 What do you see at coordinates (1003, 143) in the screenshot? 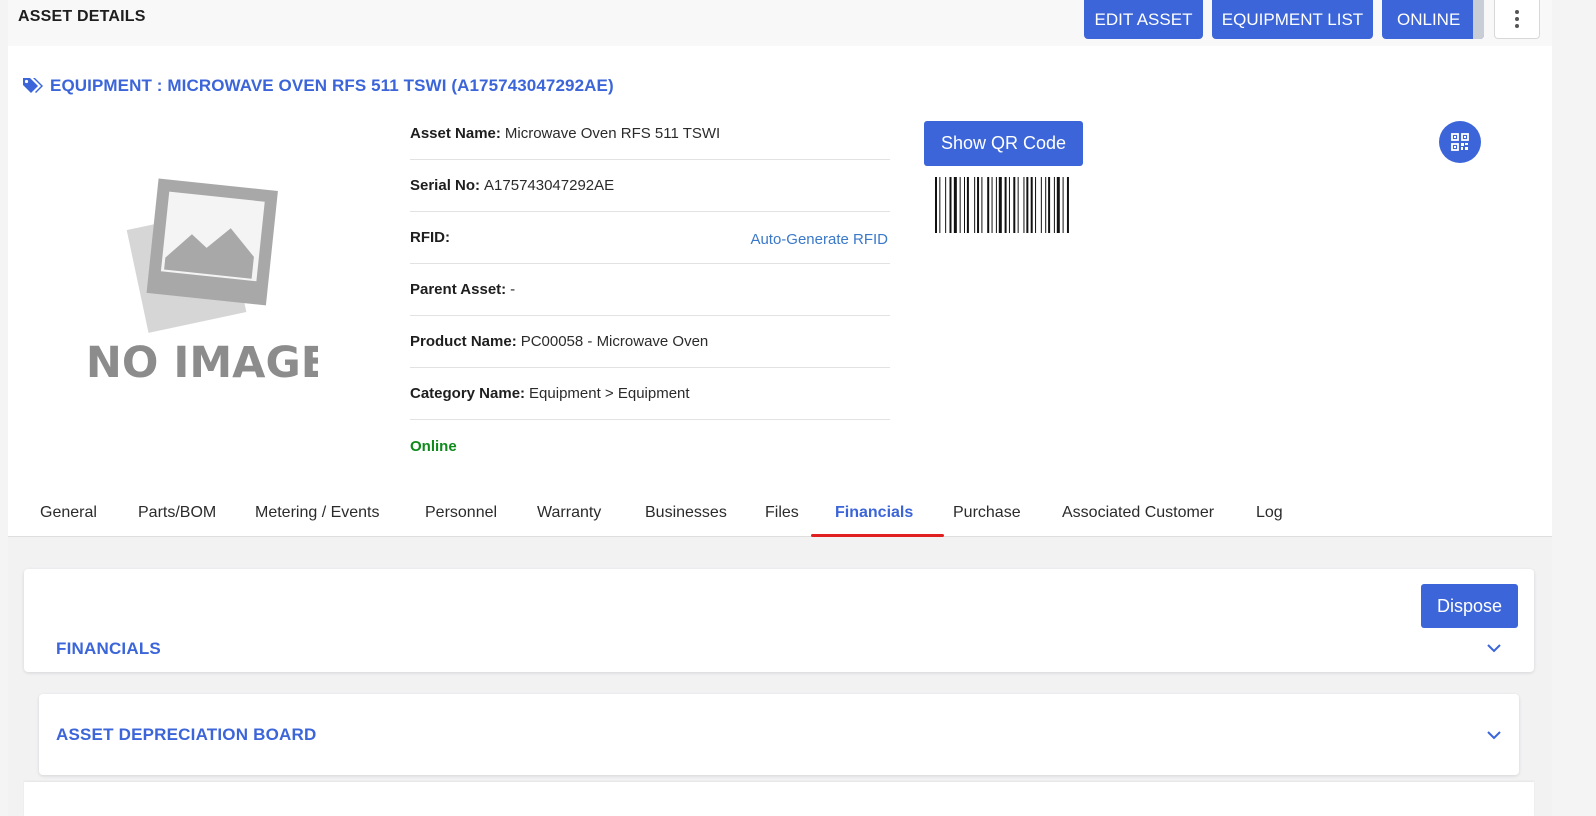
I see `show-qr-code-button: Show QR Code` at bounding box center [1003, 143].